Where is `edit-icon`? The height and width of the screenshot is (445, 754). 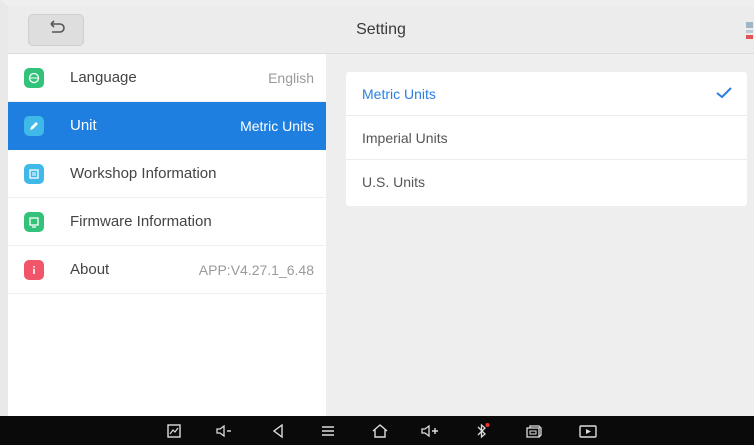
edit-icon is located at coordinates (34, 126).